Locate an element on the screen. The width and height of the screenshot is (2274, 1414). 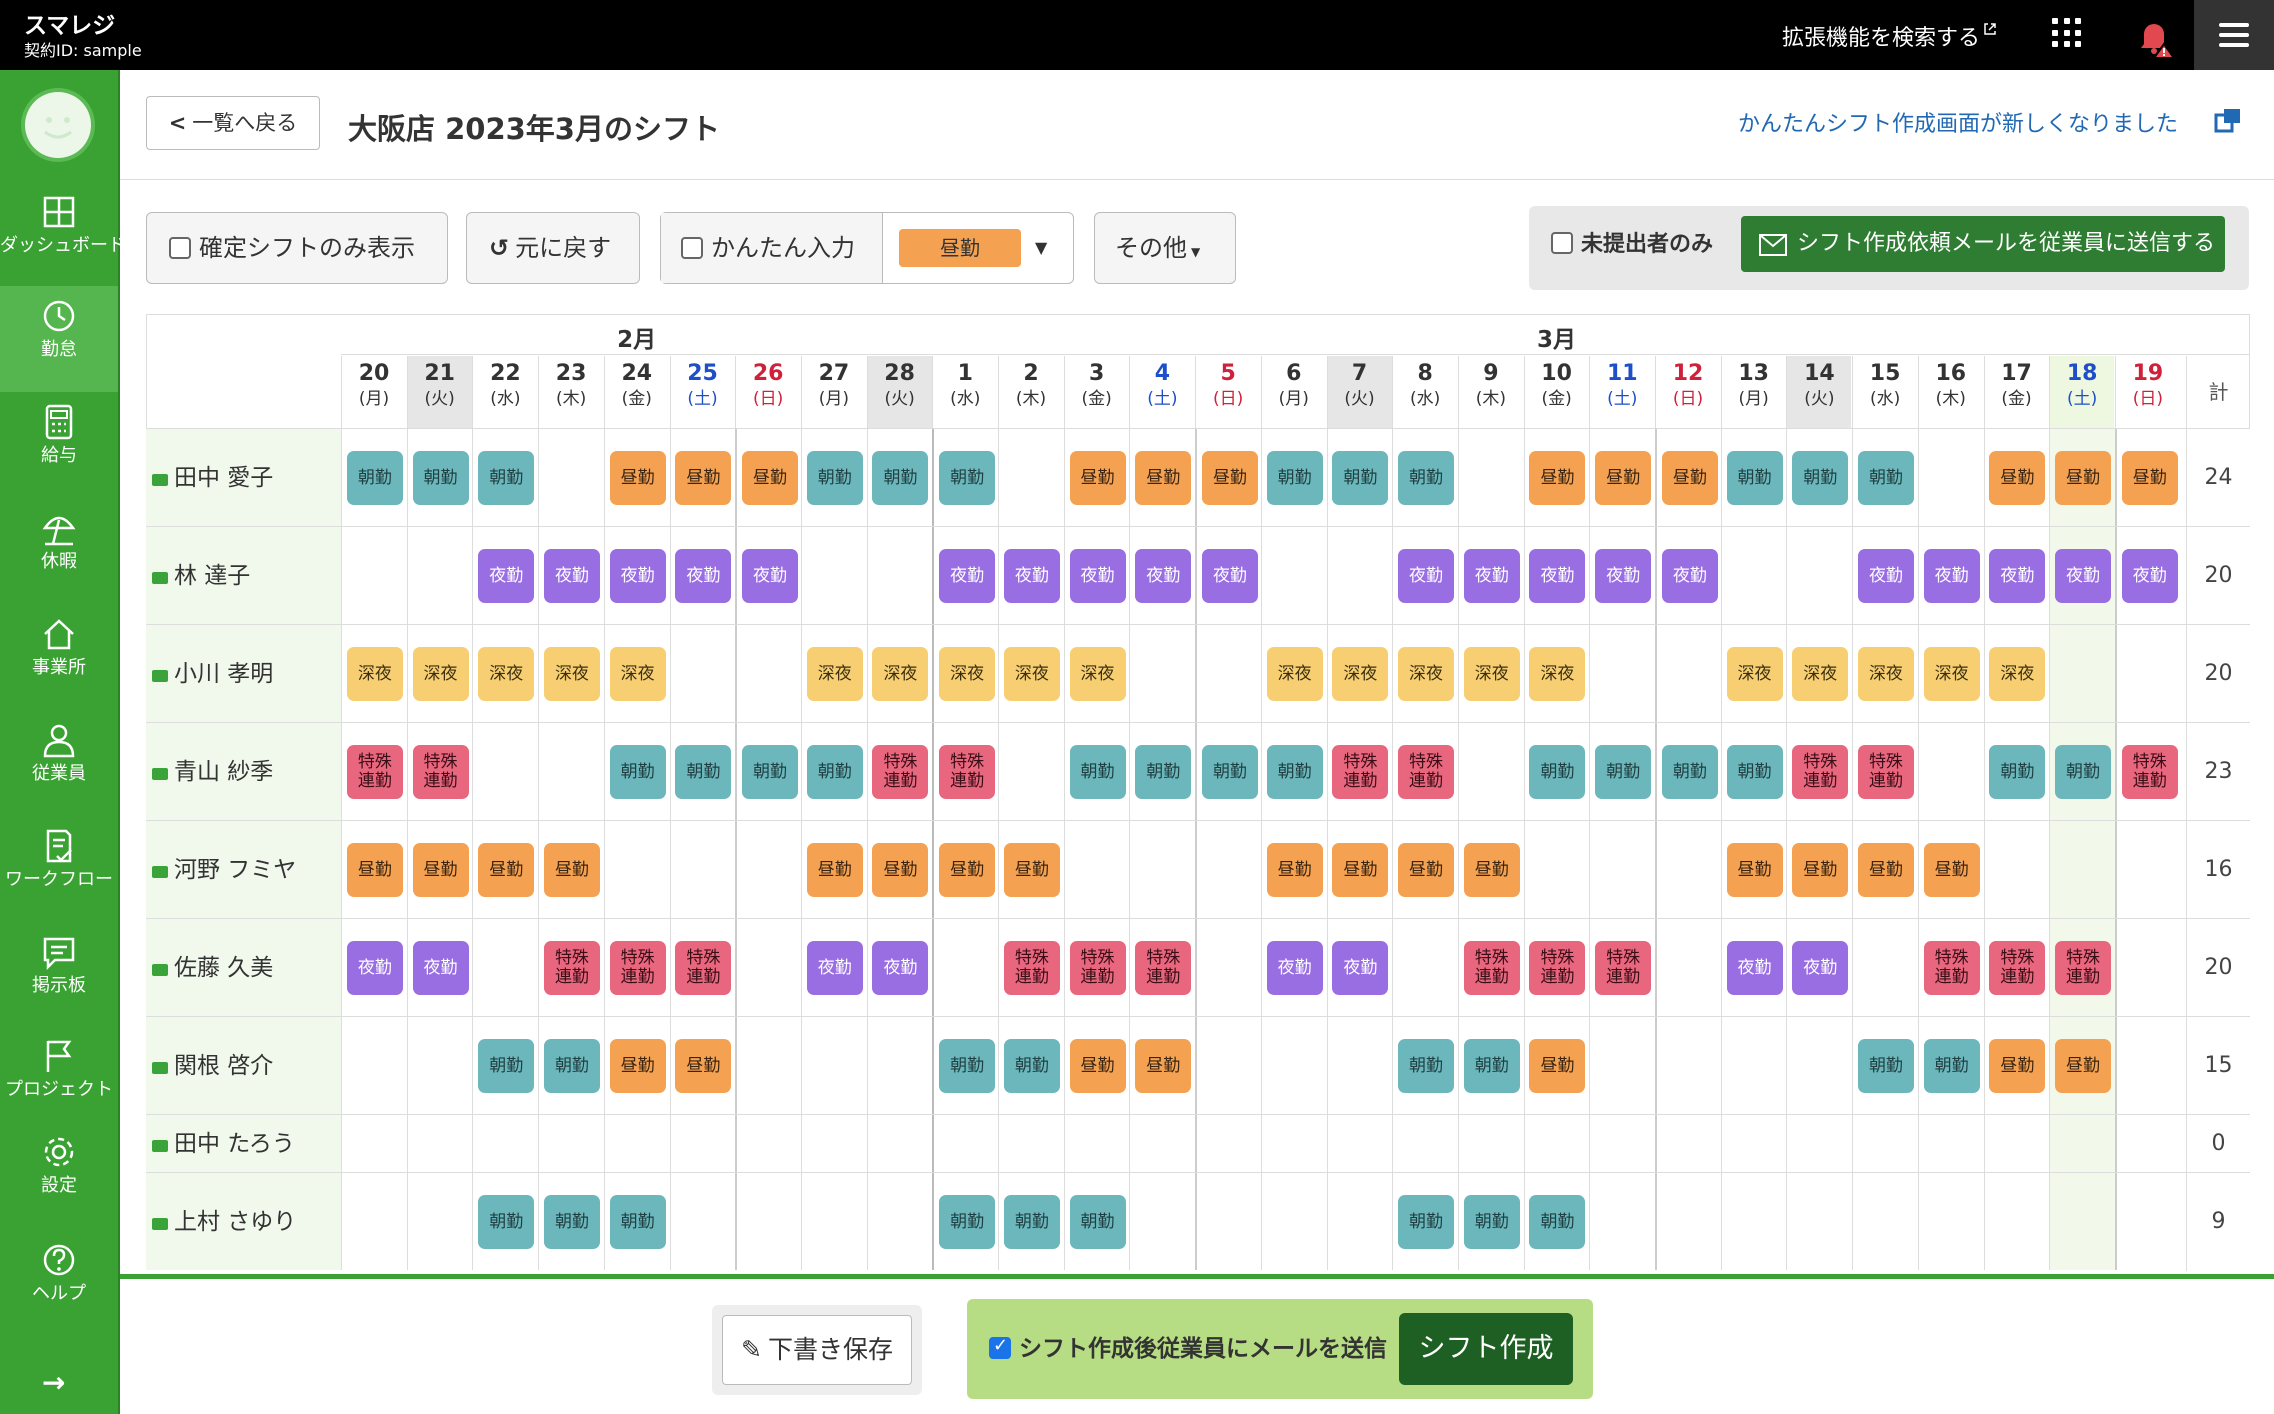
notification-bell-icon is located at coordinates (2154, 37).